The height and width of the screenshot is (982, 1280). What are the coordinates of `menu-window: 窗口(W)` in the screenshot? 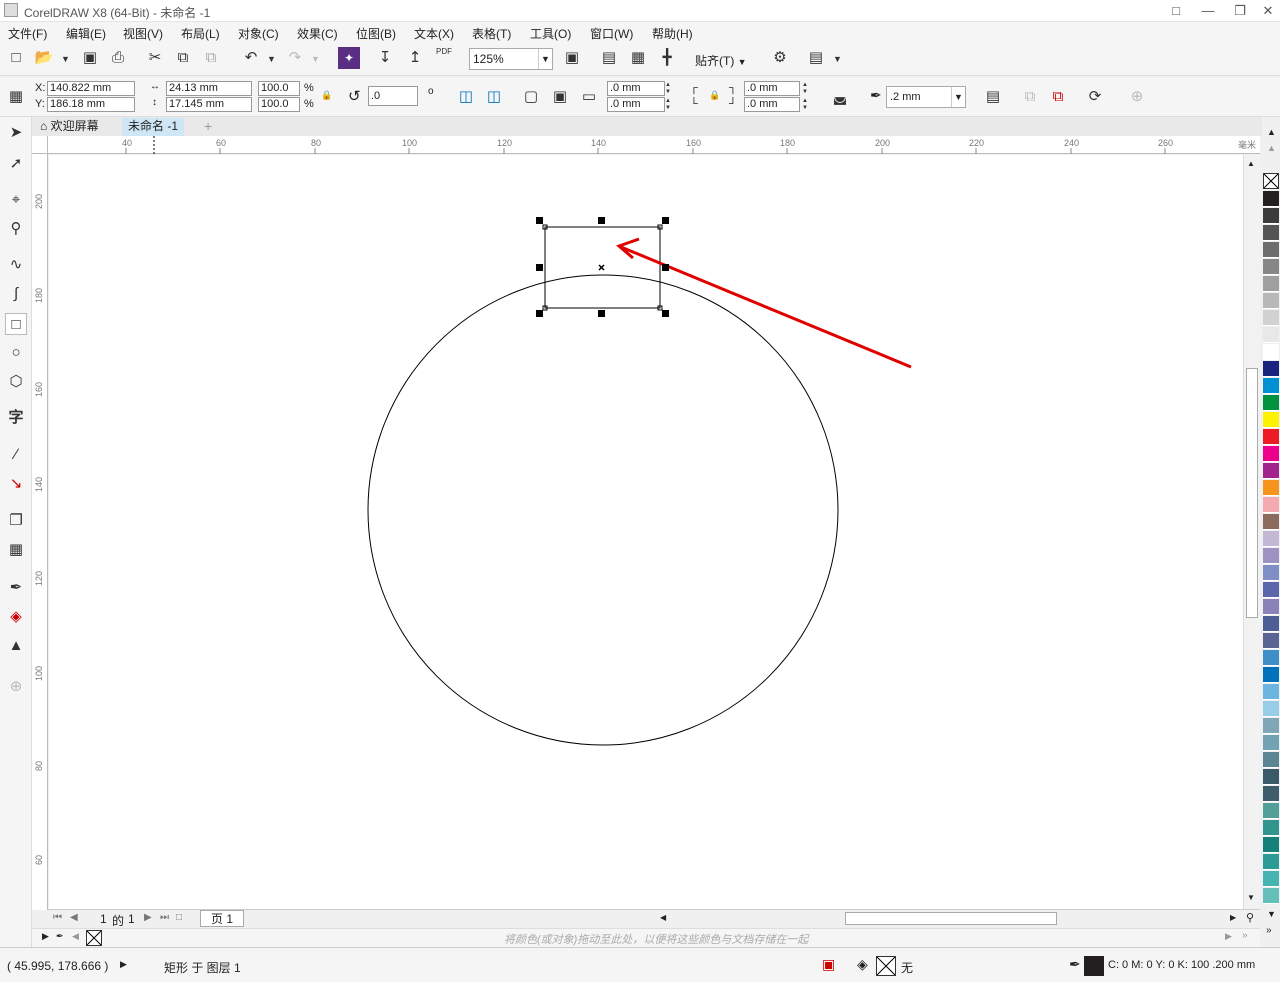 It's located at (611, 33).